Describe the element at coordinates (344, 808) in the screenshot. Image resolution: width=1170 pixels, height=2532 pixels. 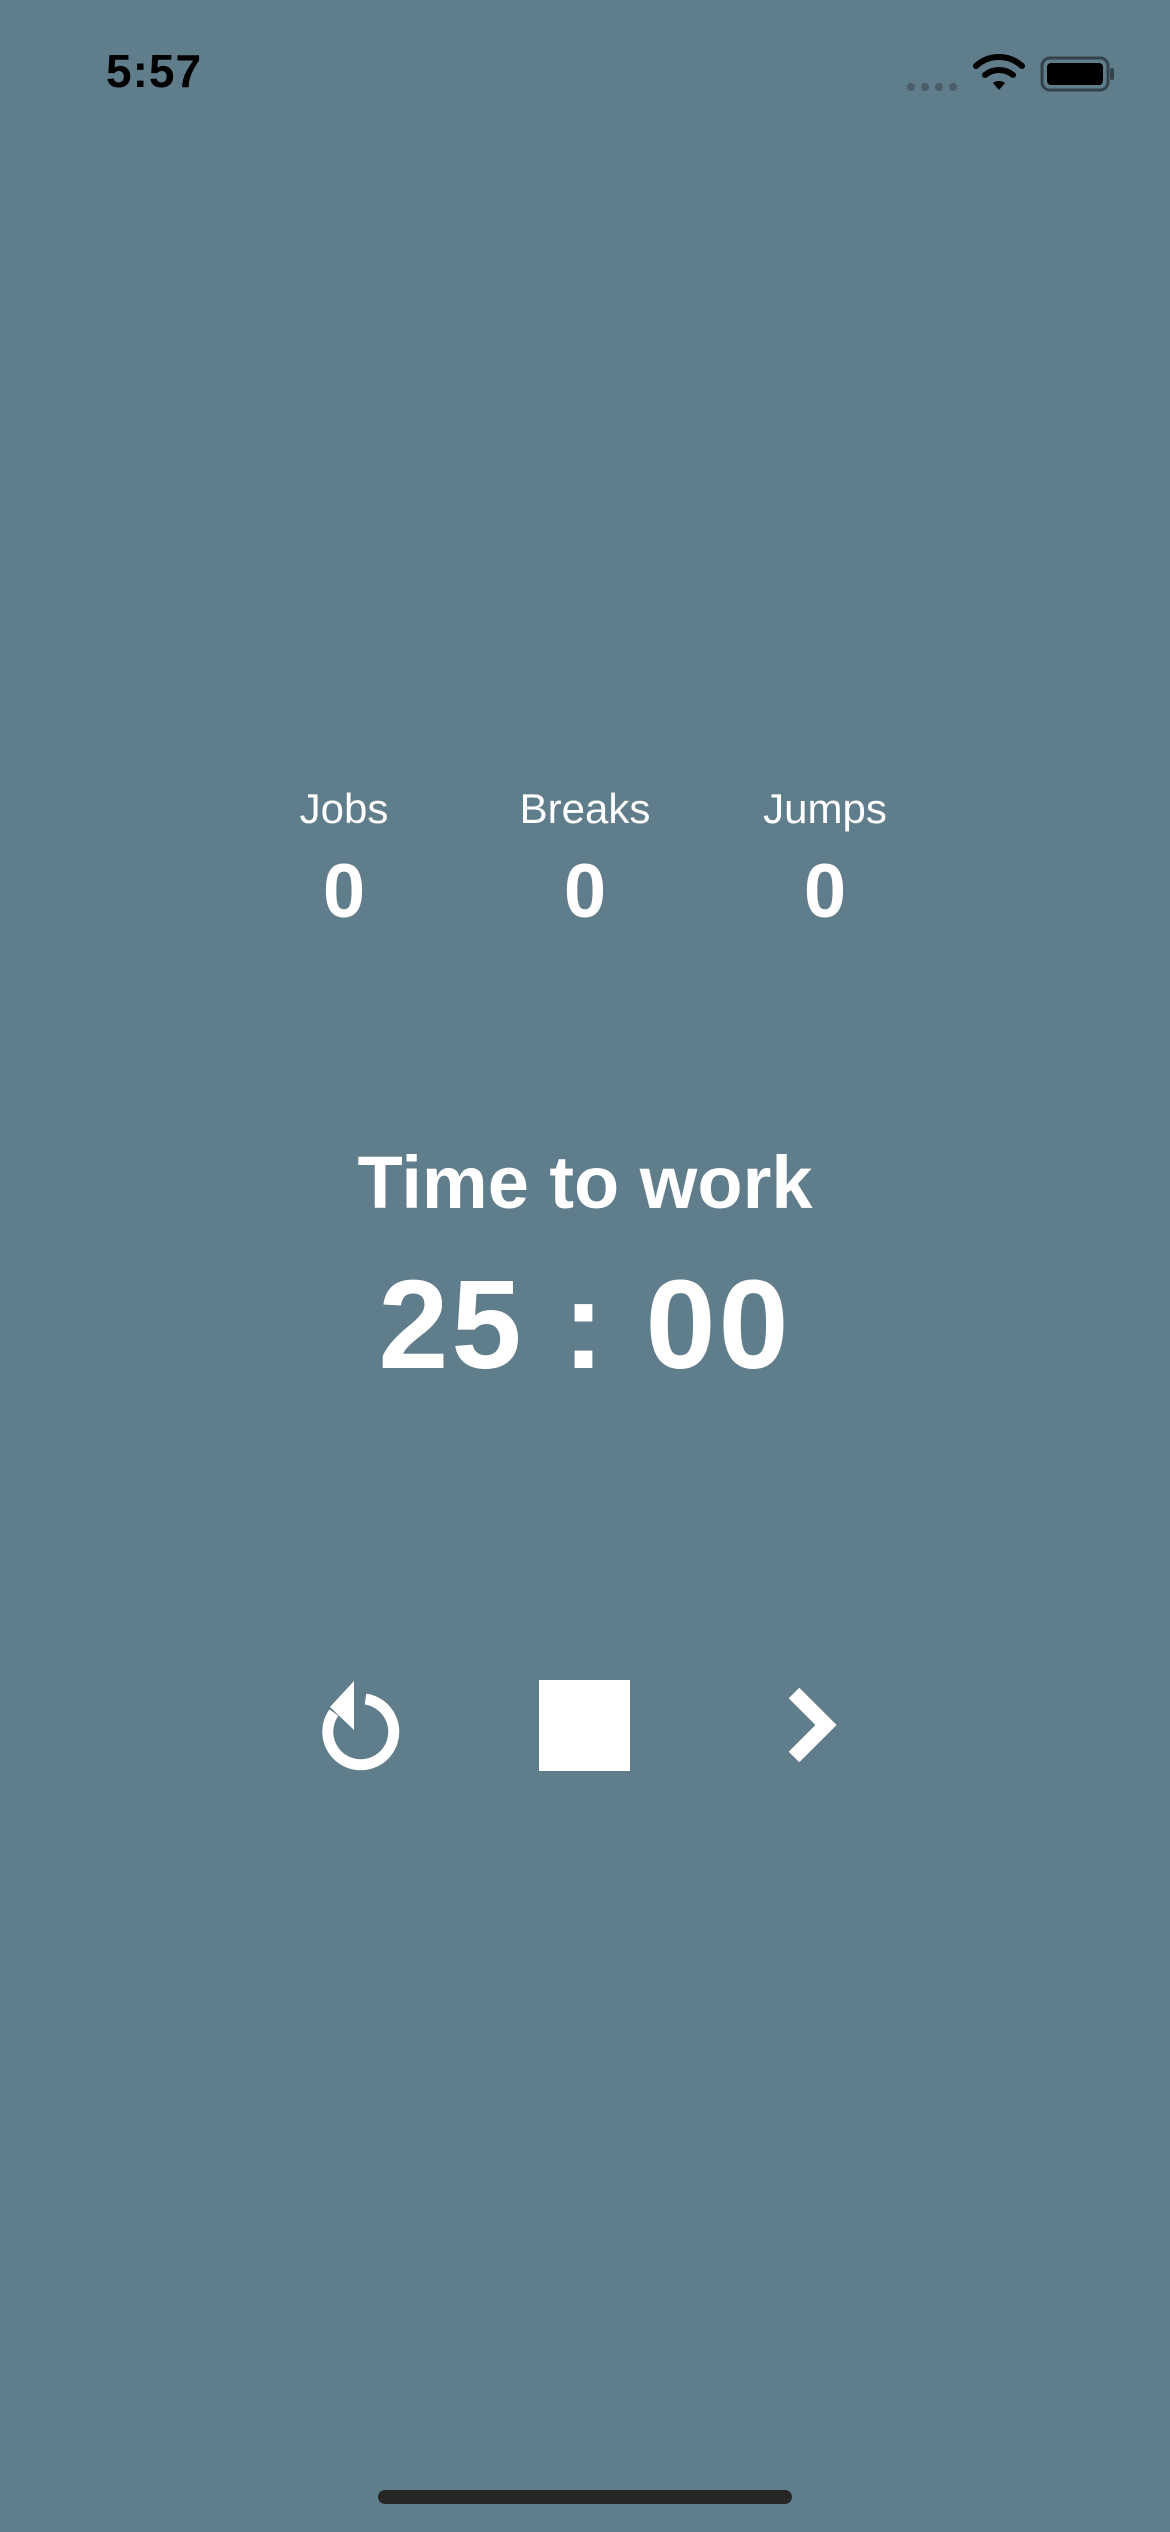
I see `stat-jobs-label: Jobs` at that location.